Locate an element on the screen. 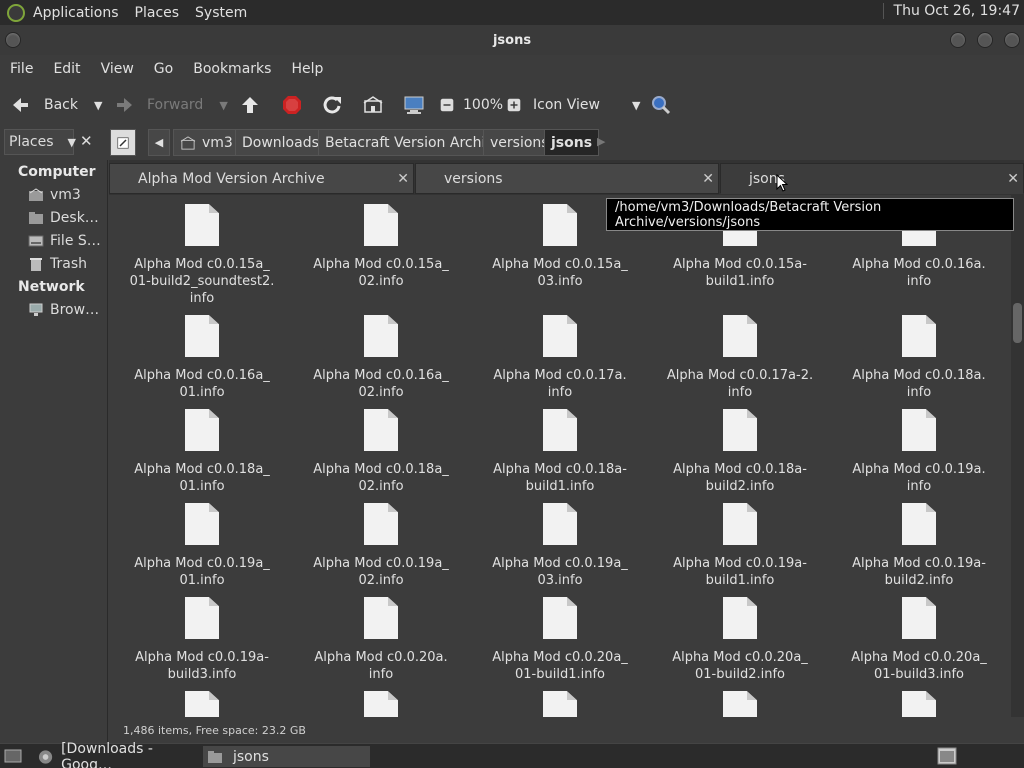 The width and height of the screenshot is (1024, 768). tab-versions: versions ✕ is located at coordinates (567, 178).